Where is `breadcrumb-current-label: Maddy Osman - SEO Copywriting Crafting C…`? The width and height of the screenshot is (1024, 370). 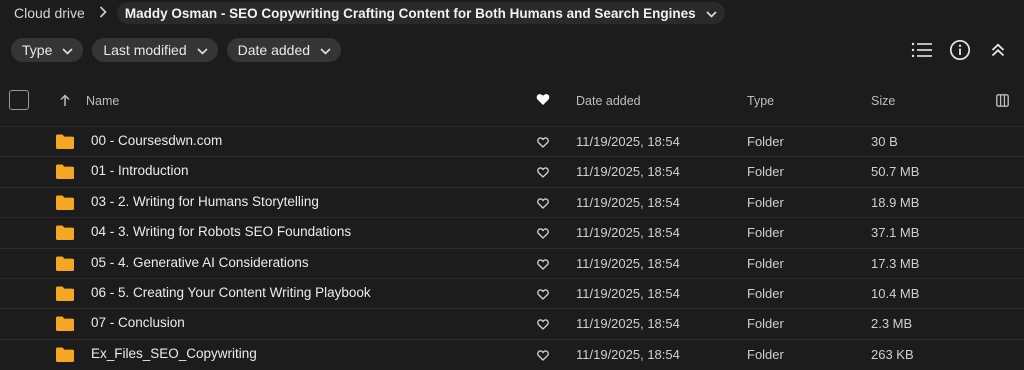 breadcrumb-current-label: Maddy Osman - SEO Copywriting Crafting C… is located at coordinates (410, 13).